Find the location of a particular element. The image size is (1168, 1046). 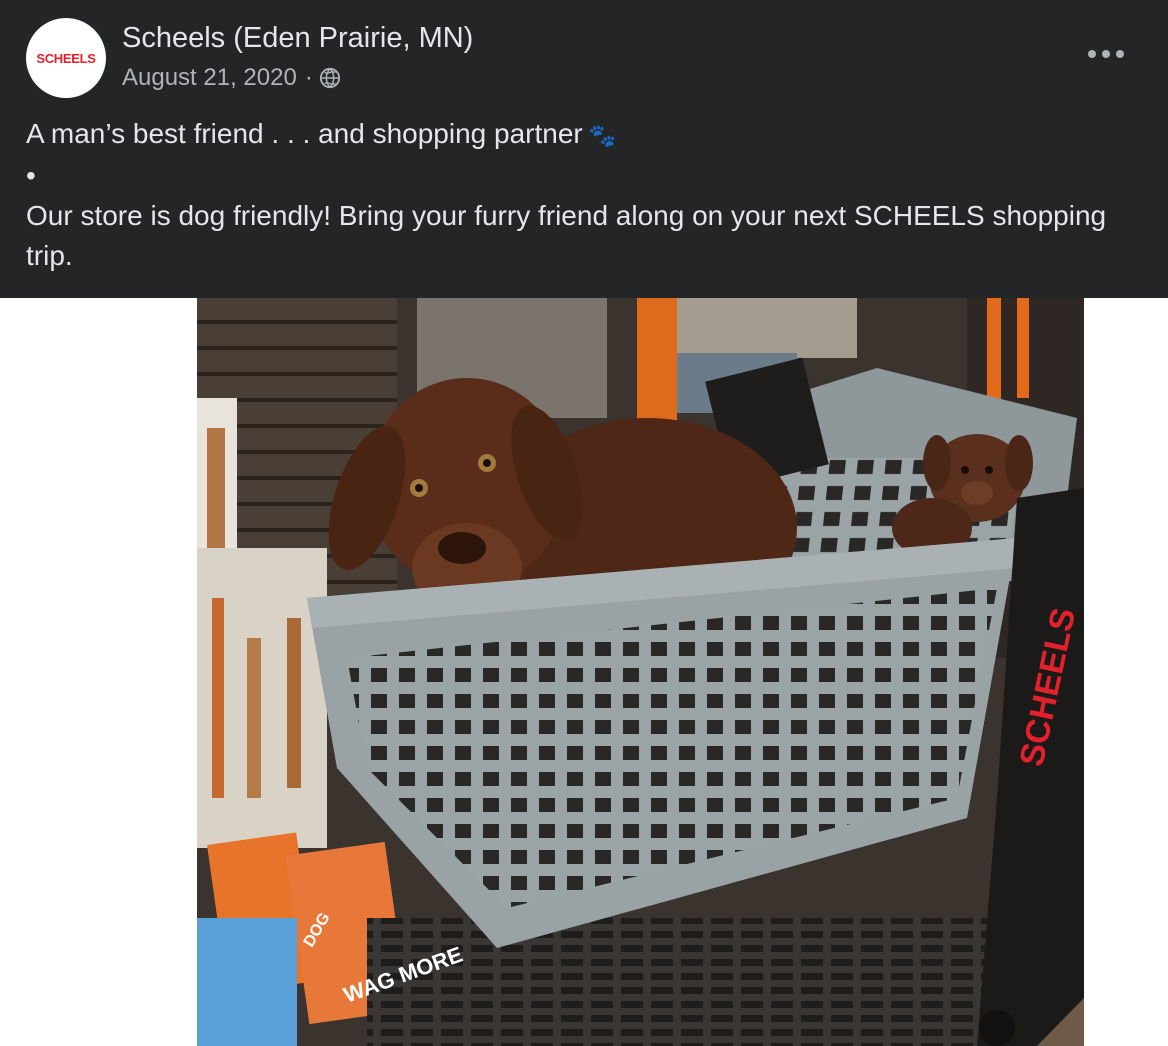

avatar-logo-text: SCHEELS is located at coordinates (66, 58).